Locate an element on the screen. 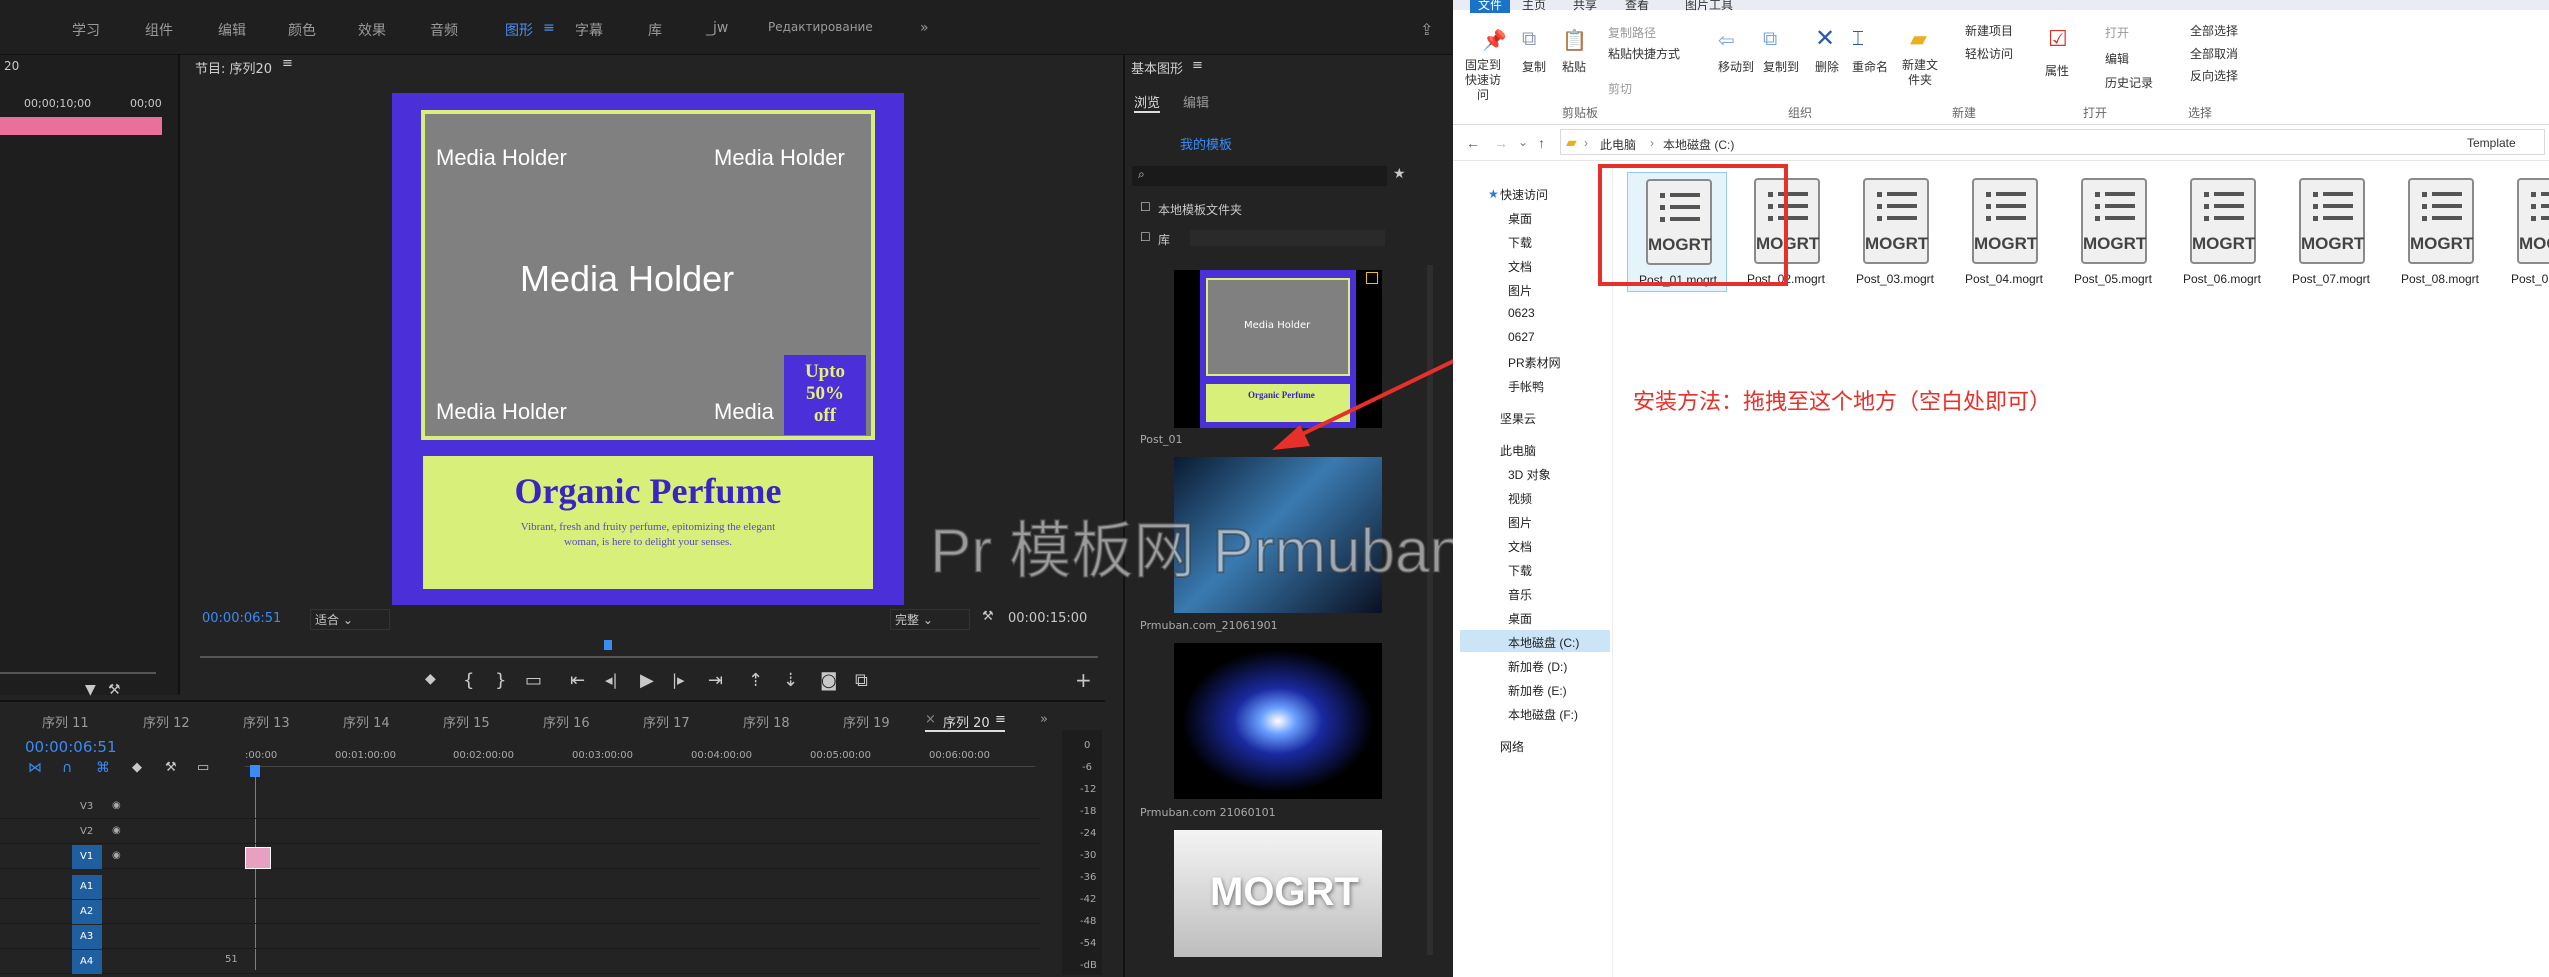 This screenshot has height=977, width=2549. file-post09: MOGRT Post_0 is located at coordinates (2524, 232).